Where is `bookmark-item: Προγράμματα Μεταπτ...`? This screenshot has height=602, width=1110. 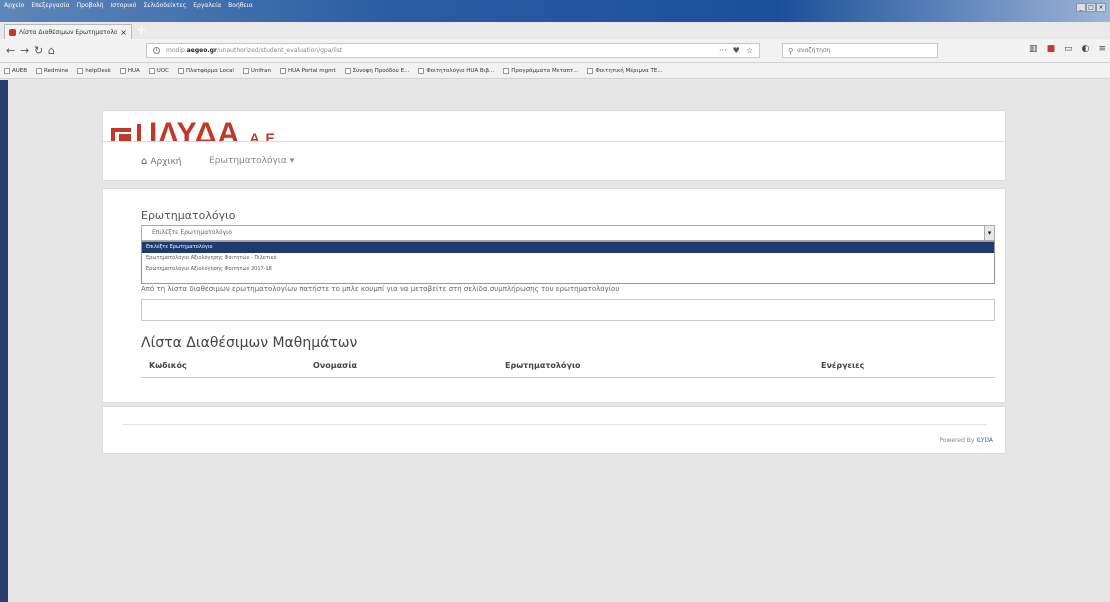
bookmark-item: Προγράμματα Μεταπτ... is located at coordinates (540, 70).